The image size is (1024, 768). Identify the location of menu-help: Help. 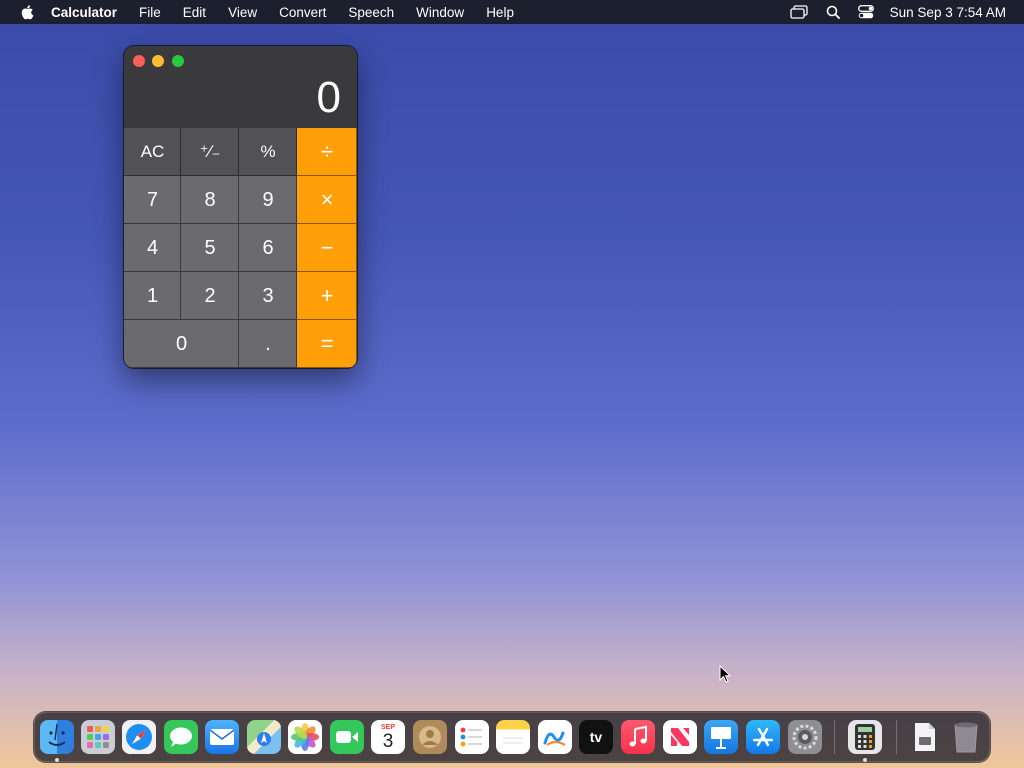
(500, 12).